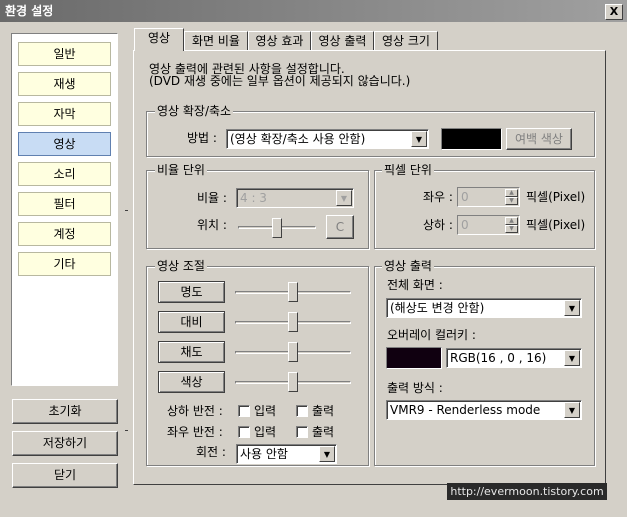 This screenshot has height=517, width=627. Describe the element at coordinates (293, 322) in the screenshot. I see `contrast-slider-thumb` at that location.